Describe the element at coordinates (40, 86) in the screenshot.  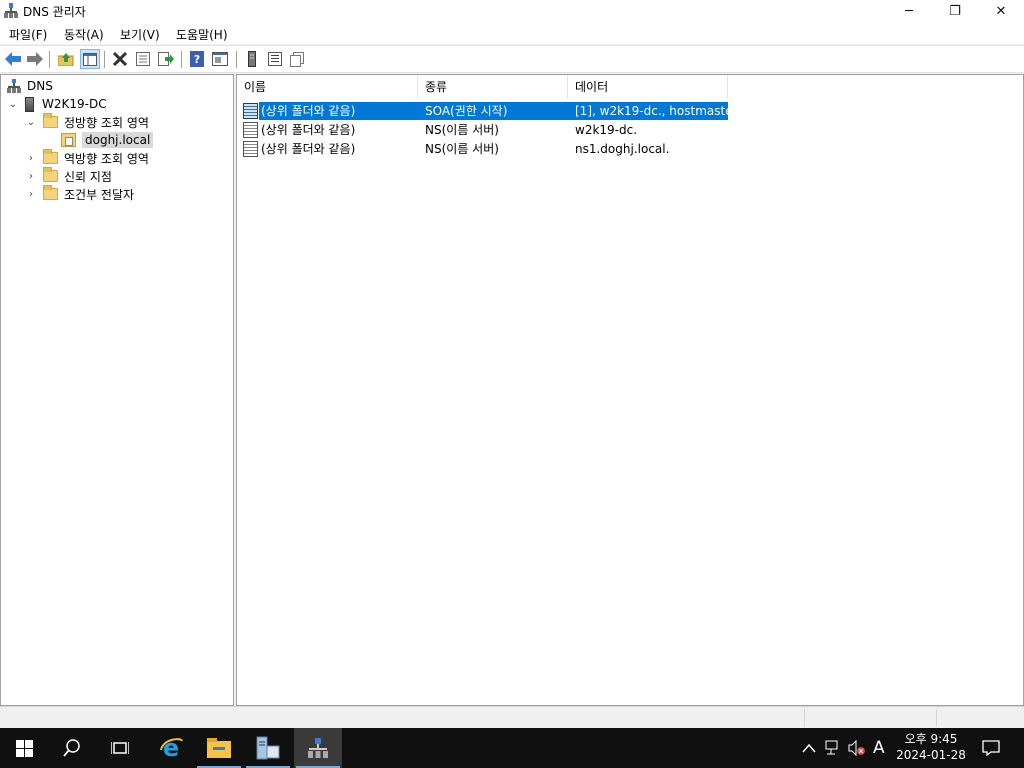
I see `tree-label: DNS` at that location.